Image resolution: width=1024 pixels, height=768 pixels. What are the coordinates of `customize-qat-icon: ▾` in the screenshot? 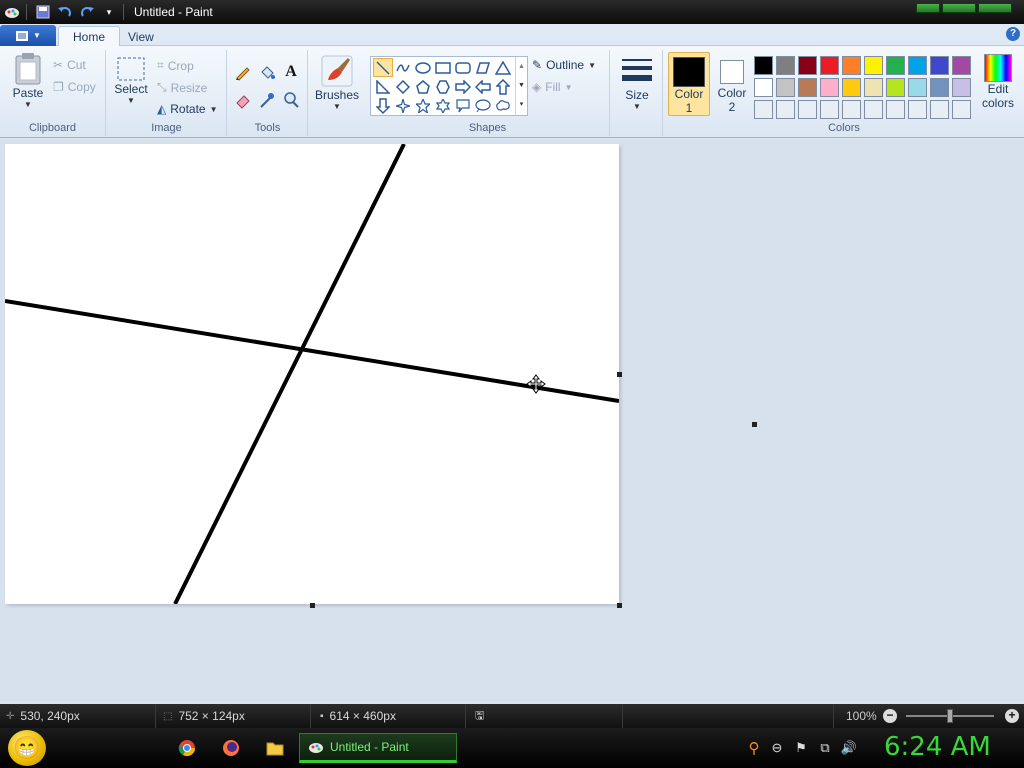 It's located at (109, 12).